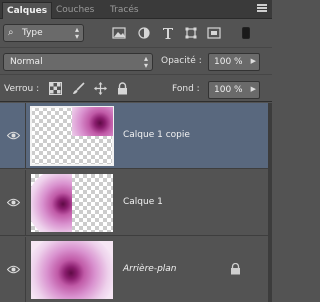 The width and height of the screenshot is (320, 302). Describe the element at coordinates (32, 33) in the screenshot. I see `filter-kind-value: Type` at that location.